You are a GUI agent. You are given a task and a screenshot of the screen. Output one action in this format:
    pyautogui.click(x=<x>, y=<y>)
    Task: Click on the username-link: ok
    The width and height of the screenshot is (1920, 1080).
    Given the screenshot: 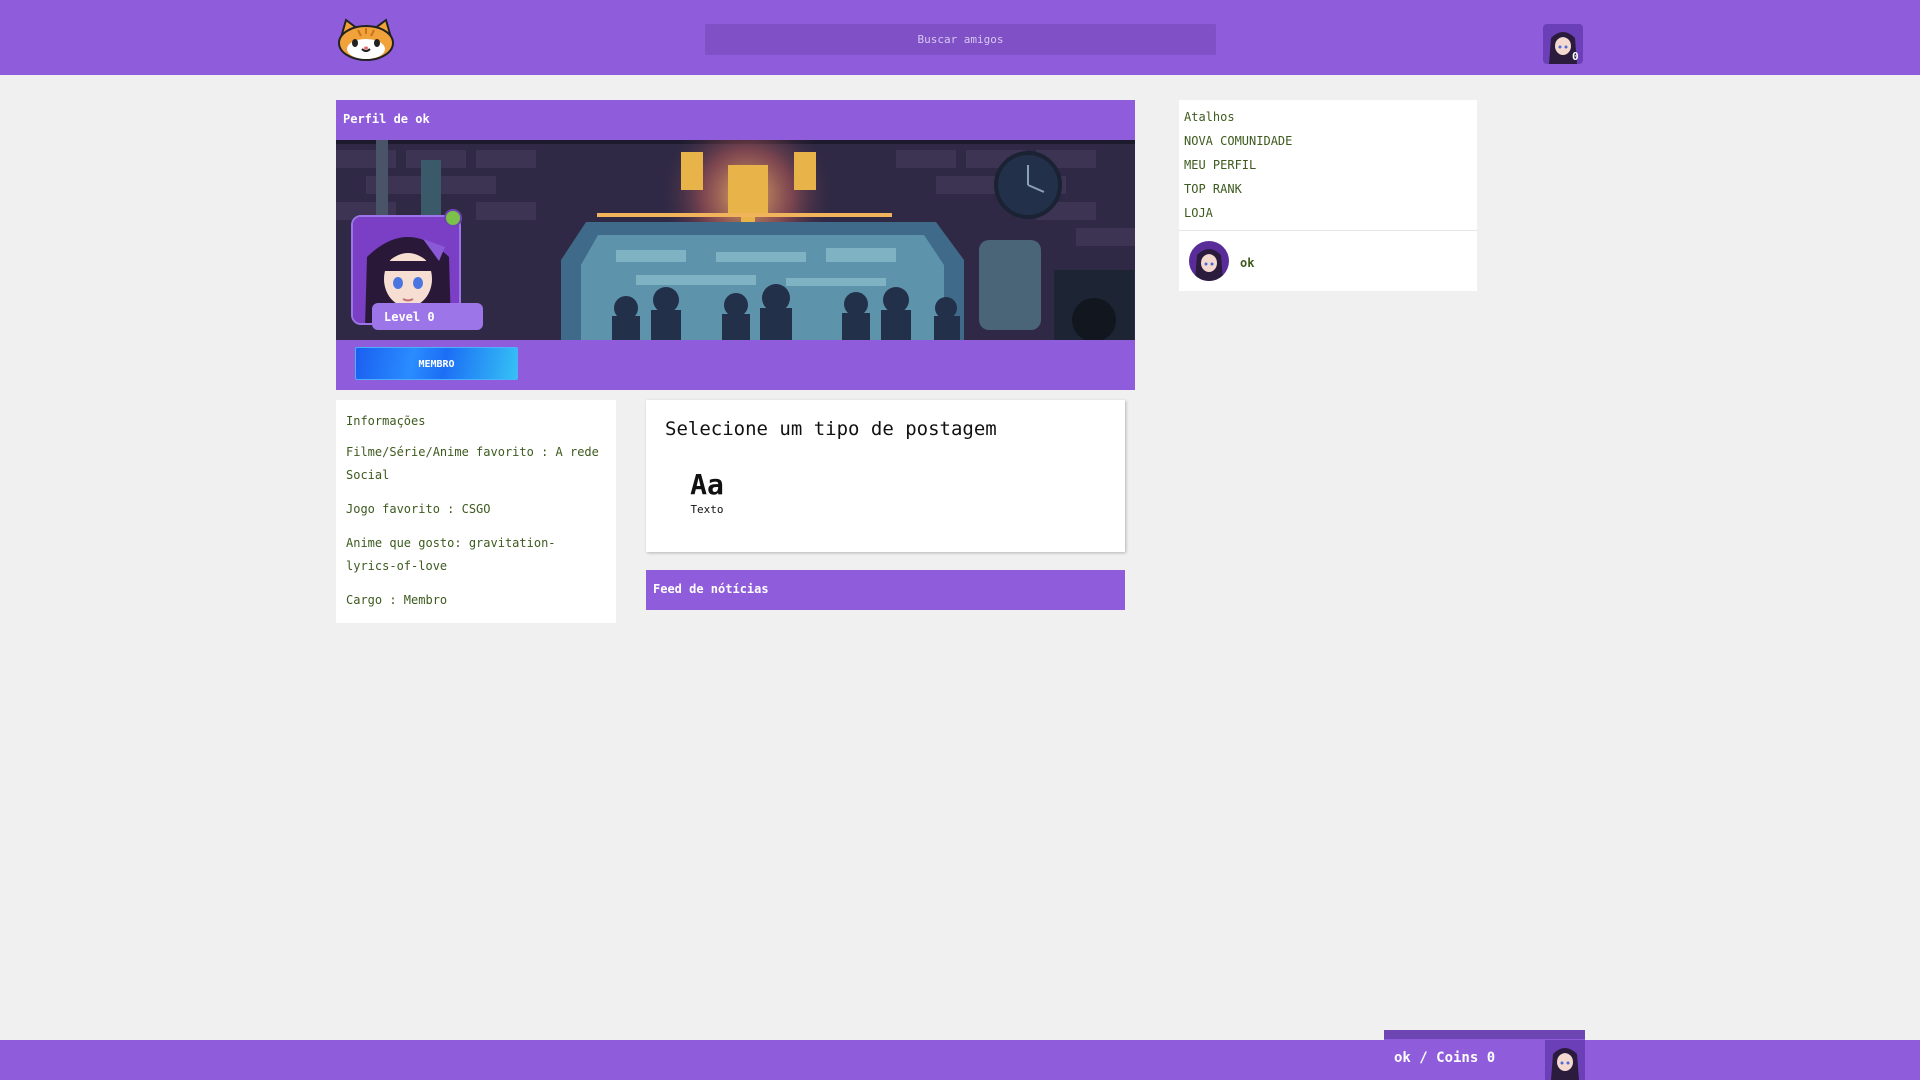 What is the action you would take?
    pyautogui.click(x=1247, y=263)
    